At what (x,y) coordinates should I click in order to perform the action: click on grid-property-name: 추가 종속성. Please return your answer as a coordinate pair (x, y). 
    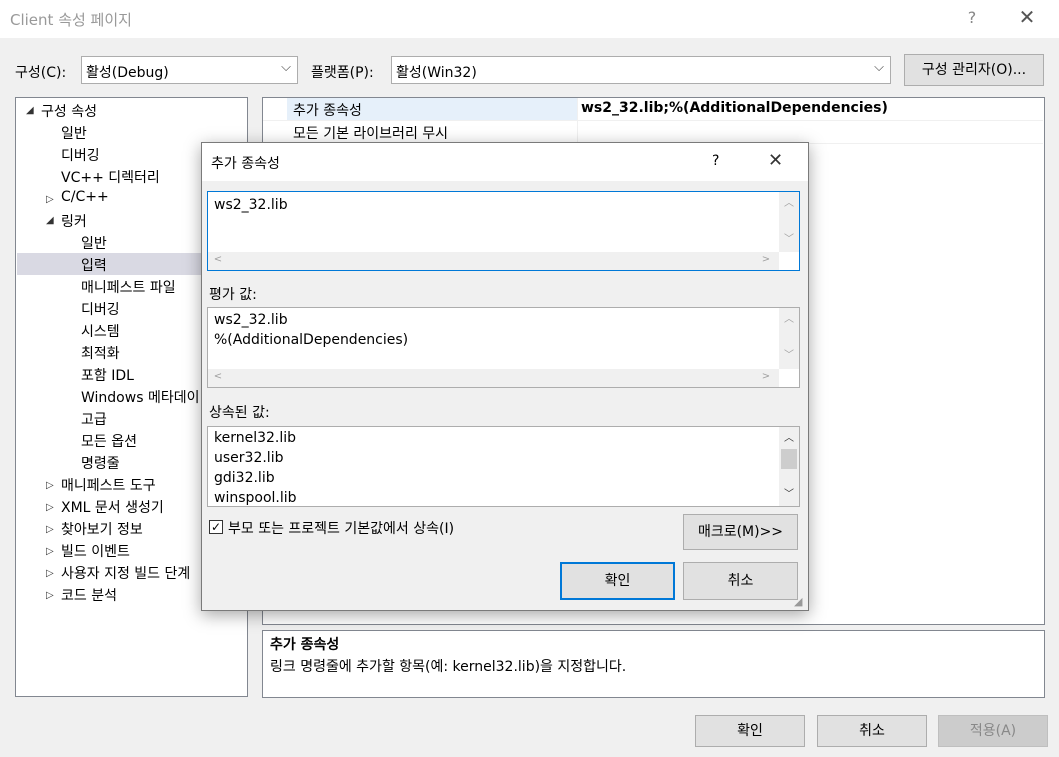
    Looking at the image, I should click on (327, 111).